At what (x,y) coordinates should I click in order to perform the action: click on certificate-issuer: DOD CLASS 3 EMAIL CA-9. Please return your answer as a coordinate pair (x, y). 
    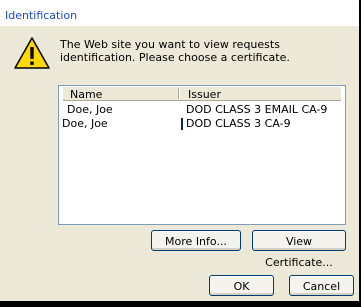
    Looking at the image, I should click on (257, 109).